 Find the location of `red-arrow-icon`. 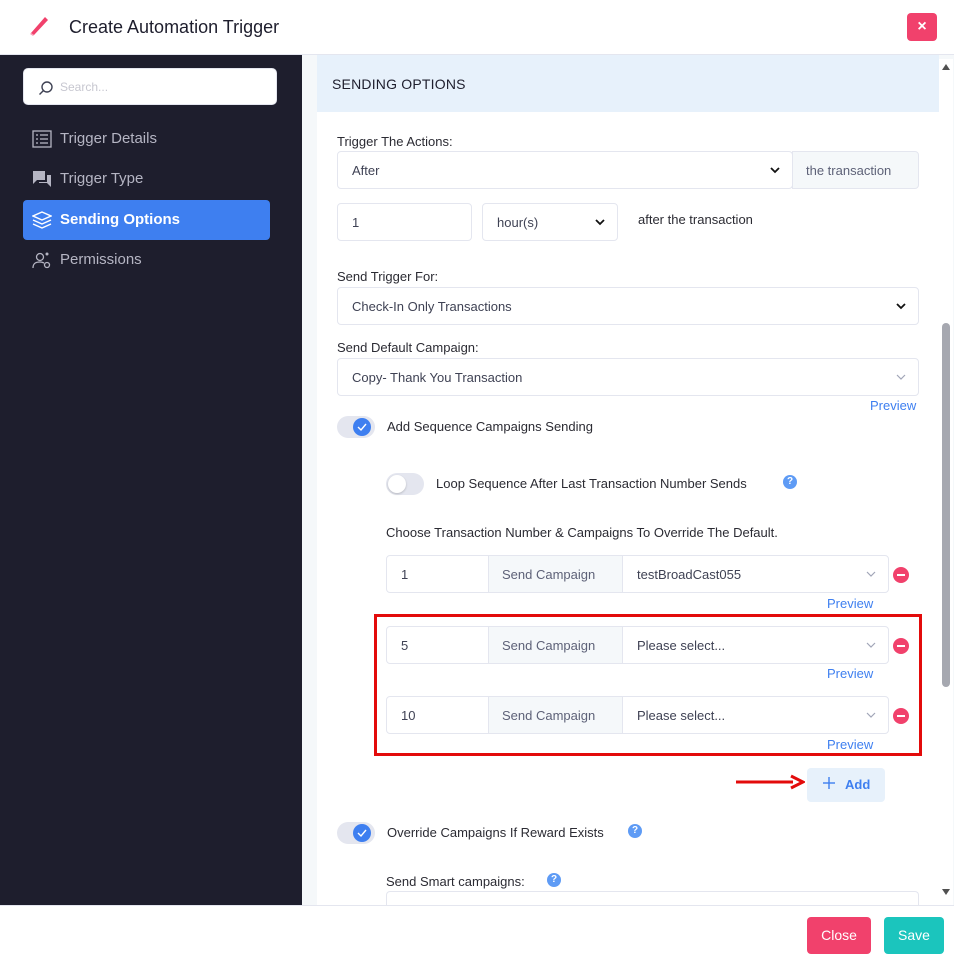

red-arrow-icon is located at coordinates (770, 782).